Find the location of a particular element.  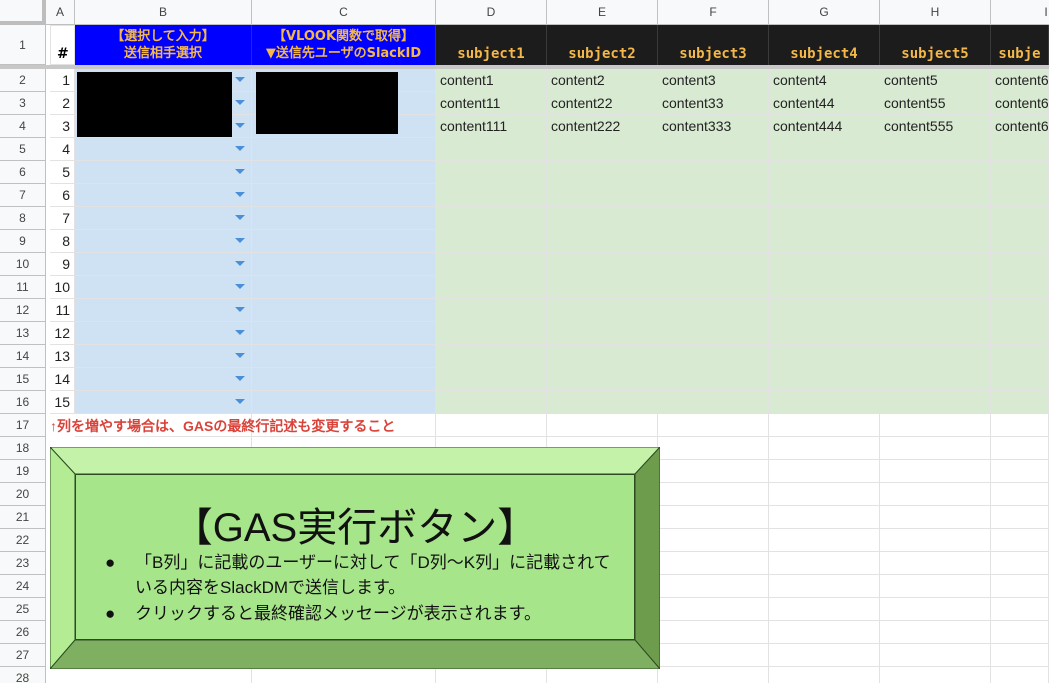

row-number-cell: 14 is located at coordinates (62, 379).